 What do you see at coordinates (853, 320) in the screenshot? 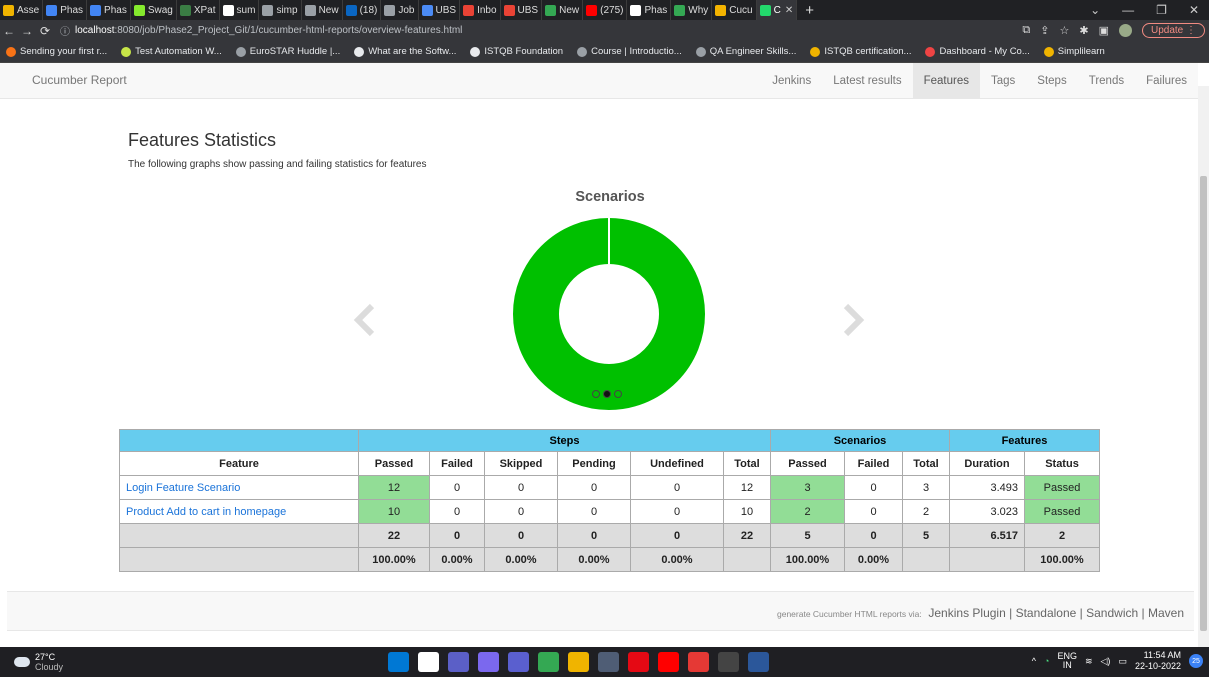
I see `carousel-next-arrow-icon` at bounding box center [853, 320].